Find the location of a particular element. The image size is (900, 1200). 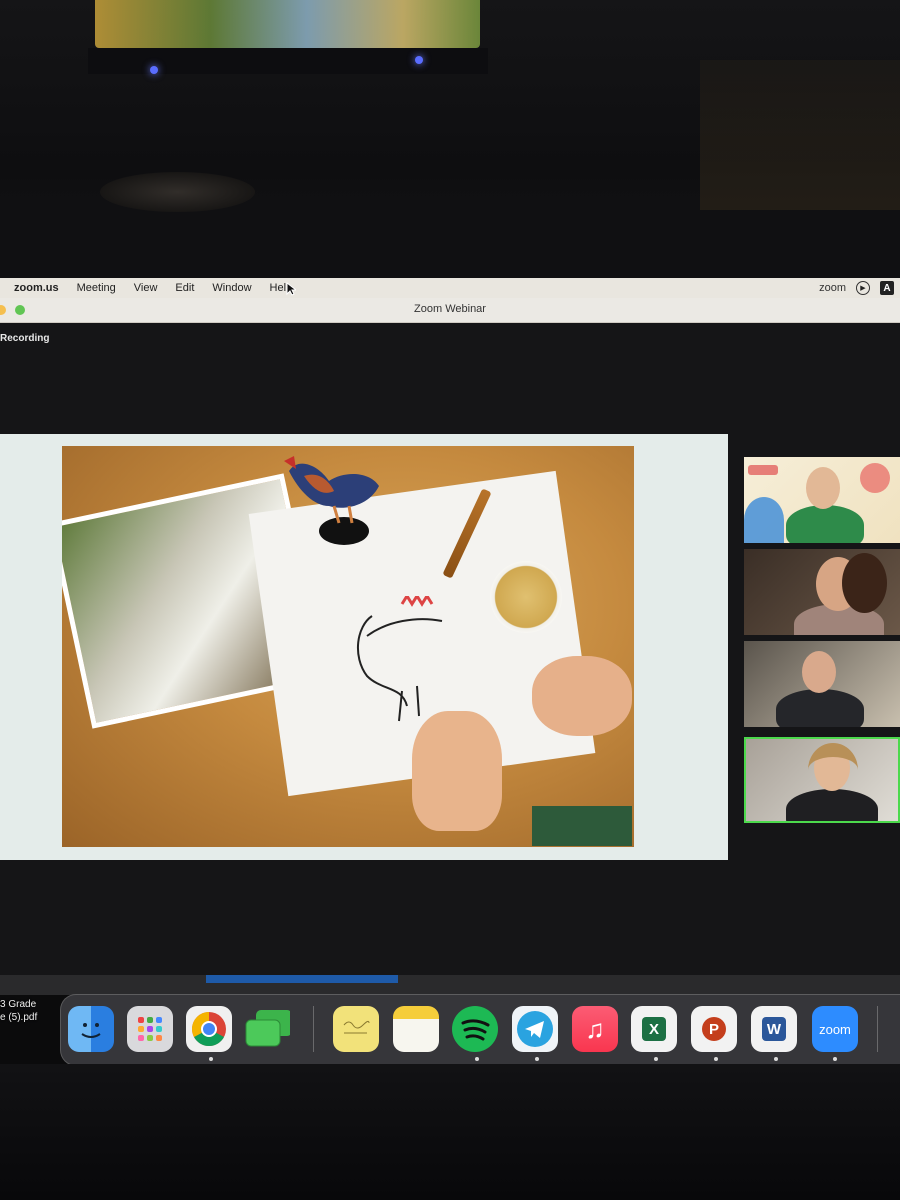

spotify-logo-icon is located at coordinates (475, 1029).